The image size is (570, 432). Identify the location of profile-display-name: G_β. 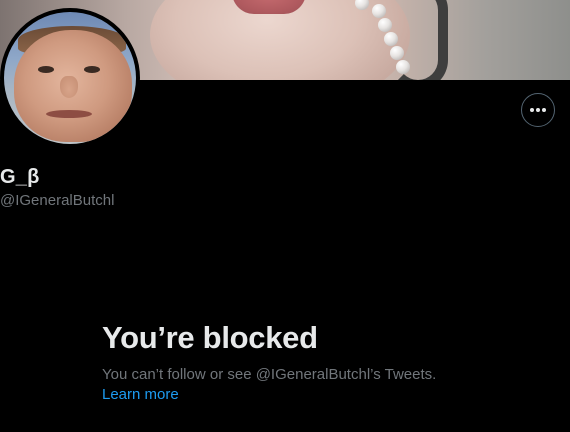
(20, 177).